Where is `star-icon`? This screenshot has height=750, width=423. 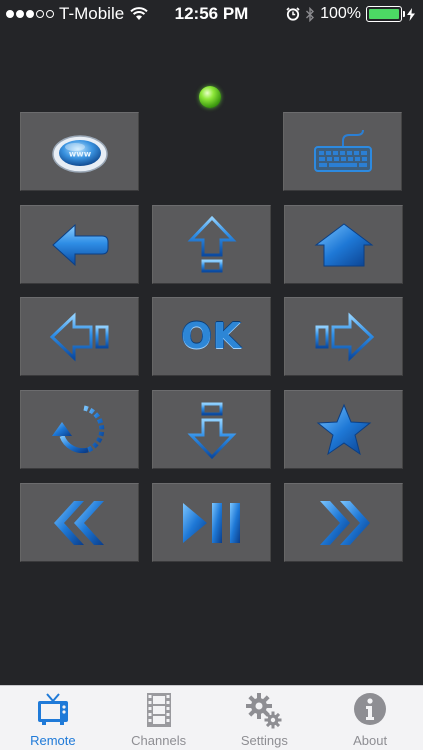
star-icon is located at coordinates (343, 429).